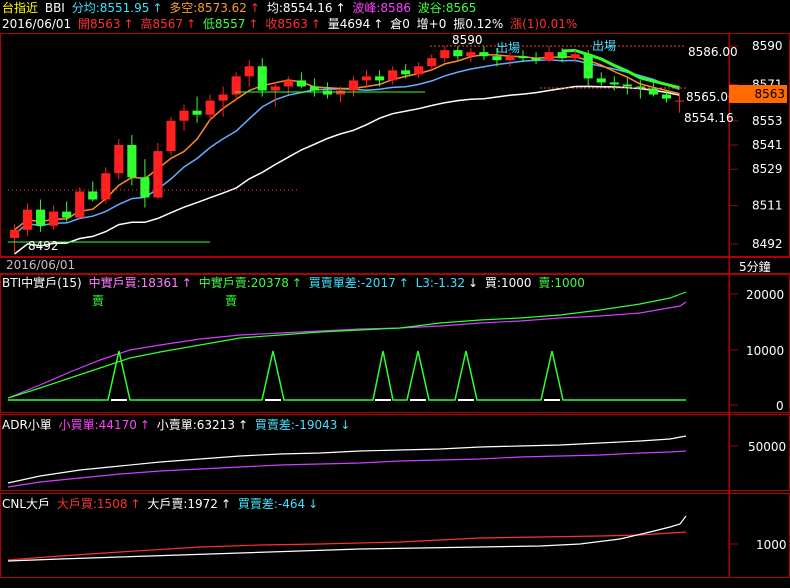 Image resolution: width=790 pixels, height=588 pixels. I want to click on cnl-buy-value: 大戶買:1508, so click(92, 504).